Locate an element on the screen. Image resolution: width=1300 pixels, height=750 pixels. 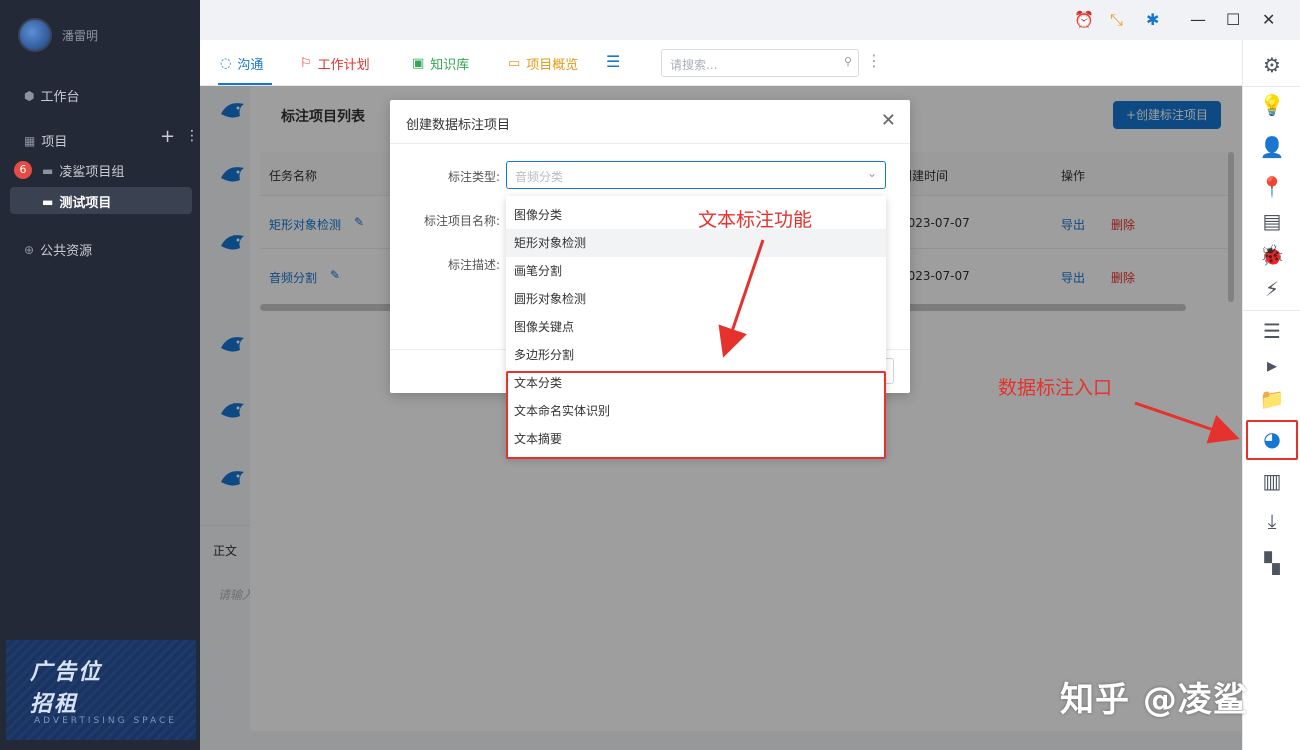
chat-icon: ◌ is located at coordinates (226, 63).